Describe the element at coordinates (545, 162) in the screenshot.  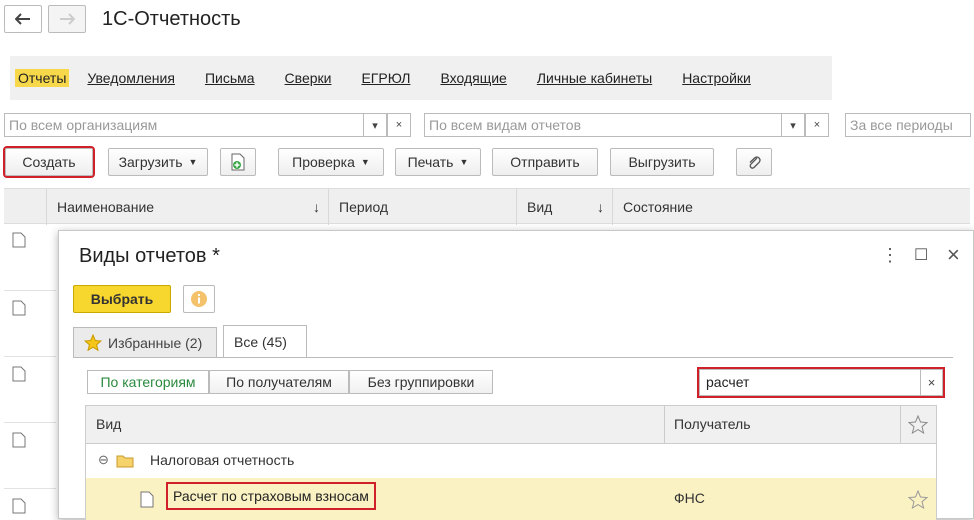
I see `send-button: Отправить` at that location.